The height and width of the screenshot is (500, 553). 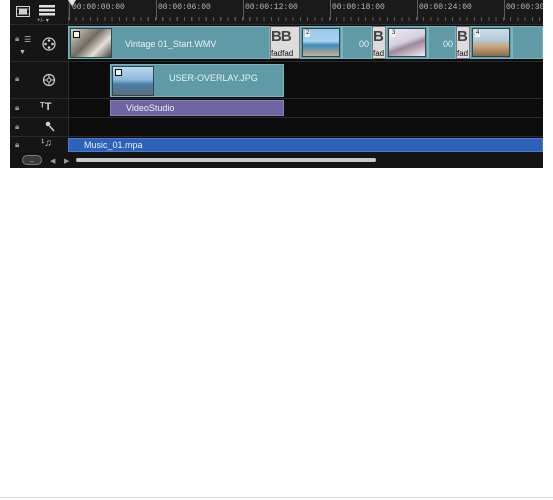 I want to click on page-bottom-rule, so click(x=276, y=497).